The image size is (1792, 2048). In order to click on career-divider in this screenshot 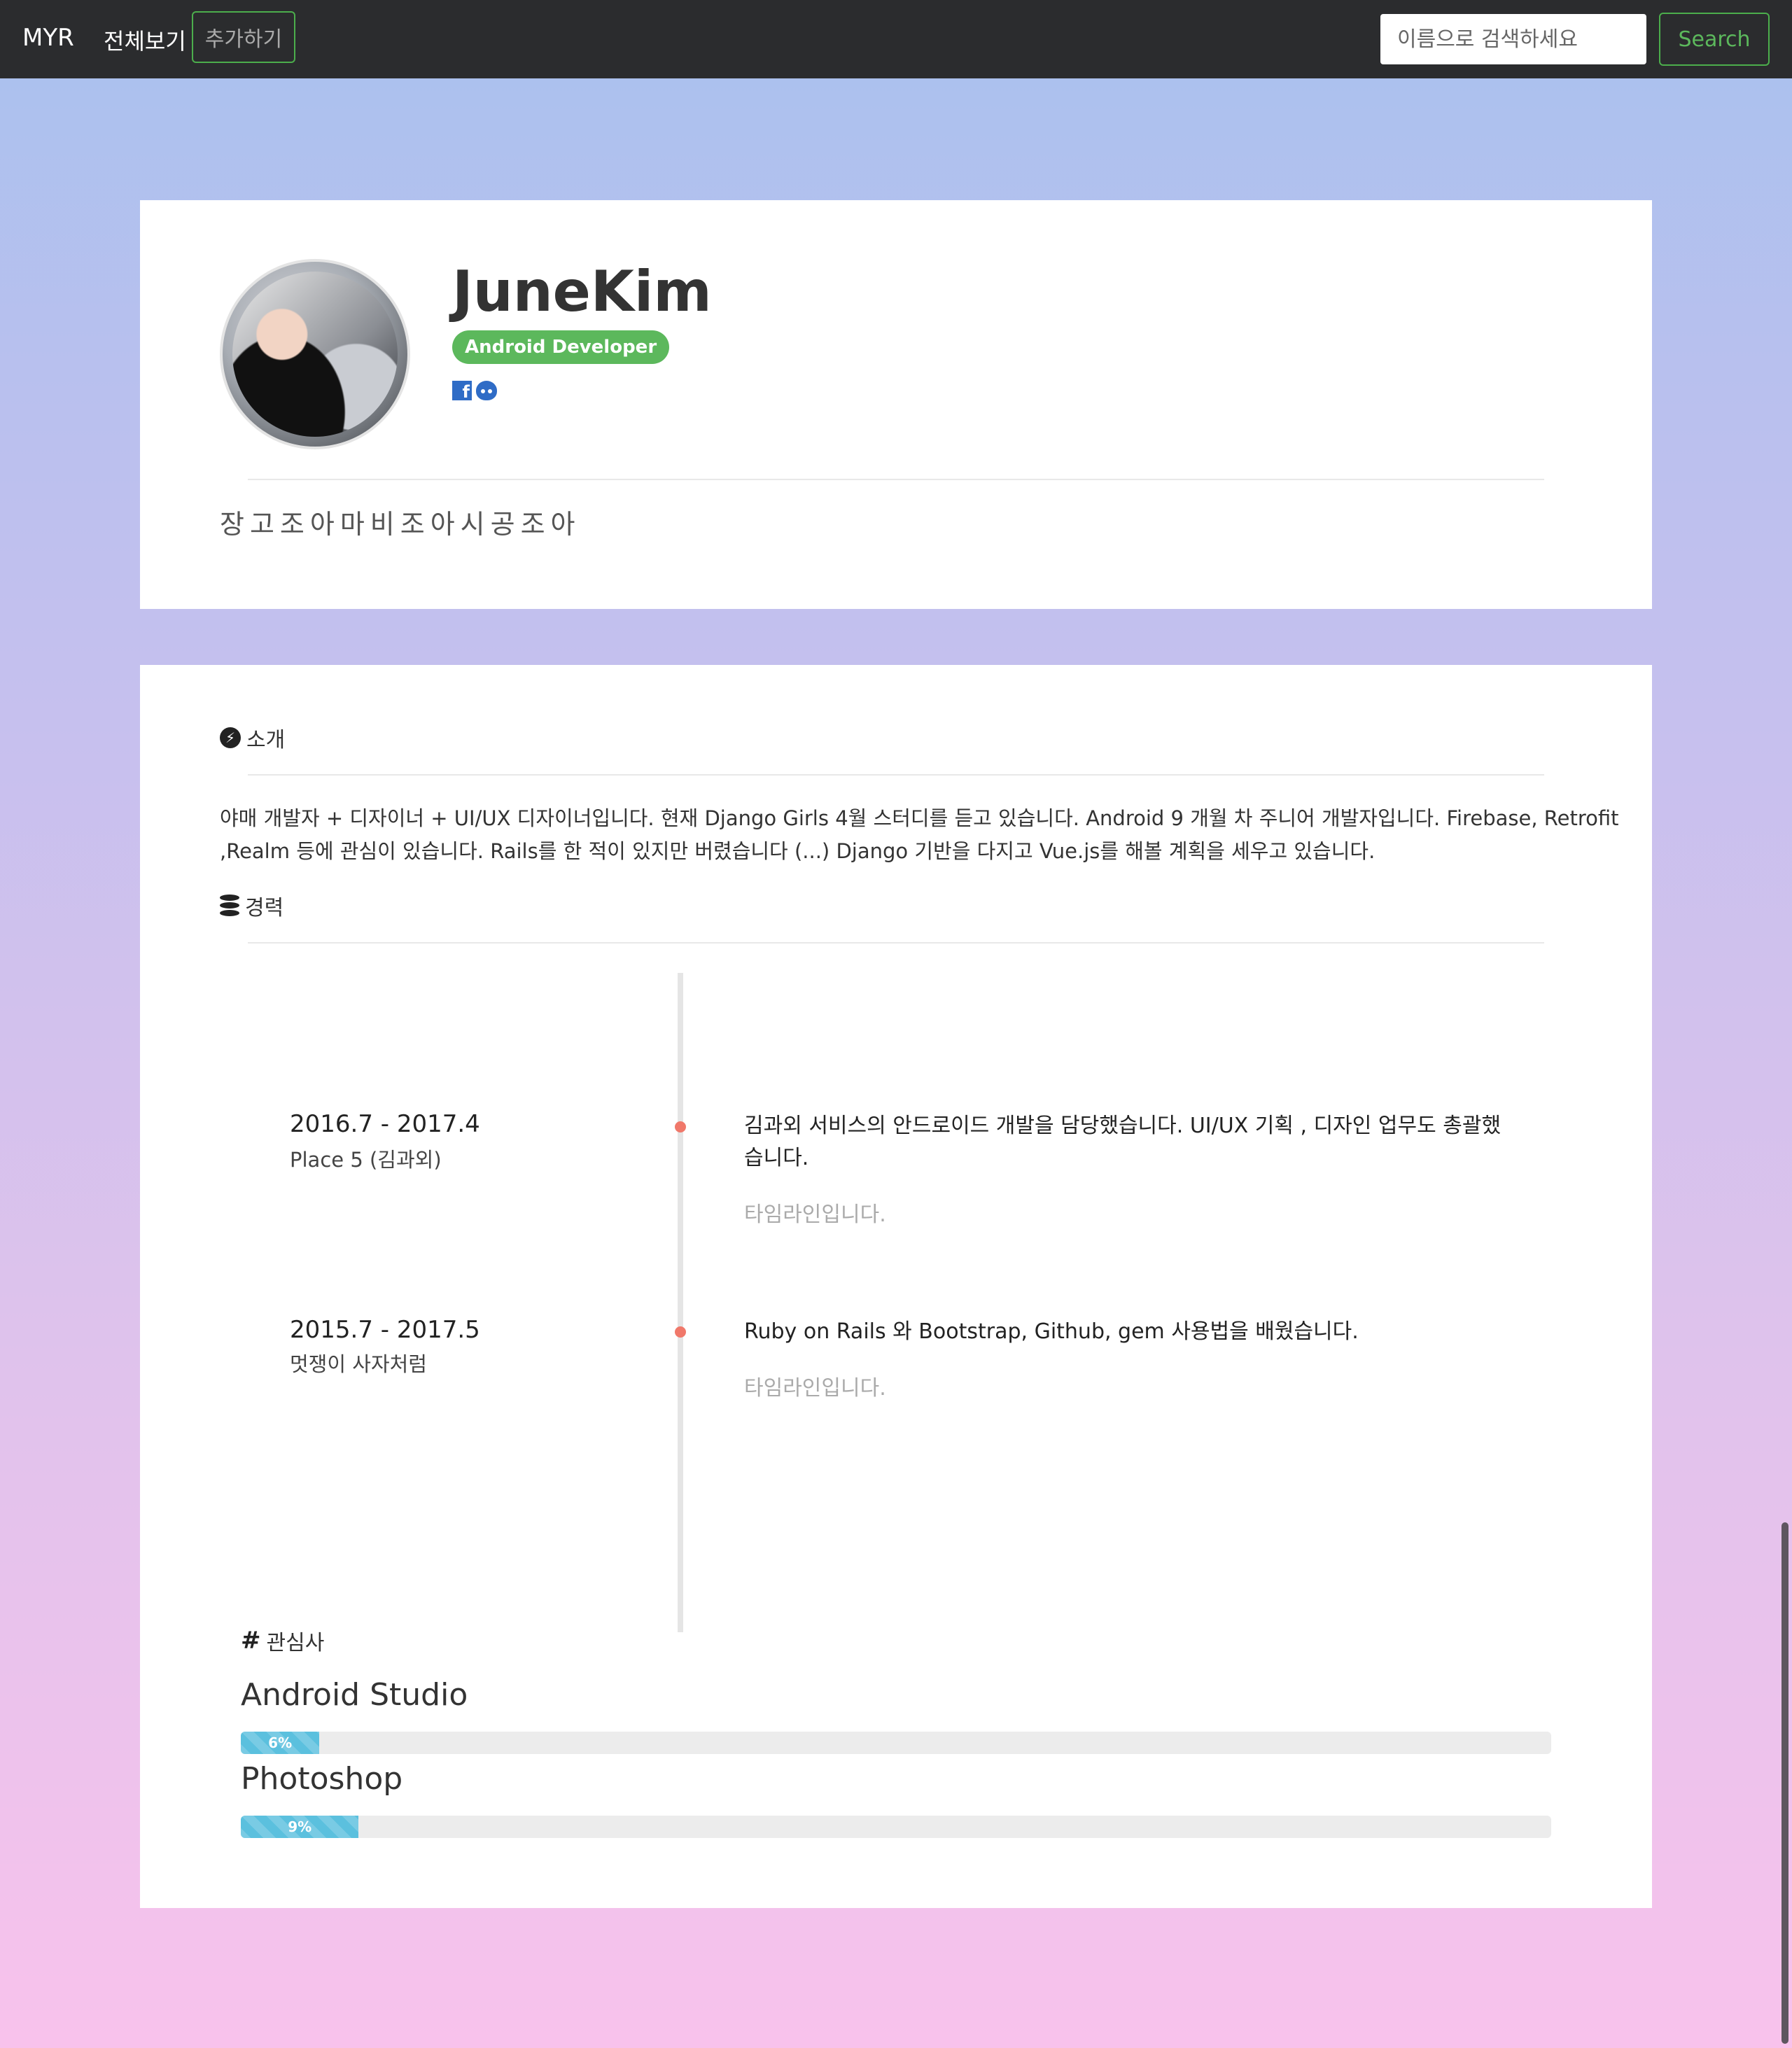, I will do `click(896, 943)`.